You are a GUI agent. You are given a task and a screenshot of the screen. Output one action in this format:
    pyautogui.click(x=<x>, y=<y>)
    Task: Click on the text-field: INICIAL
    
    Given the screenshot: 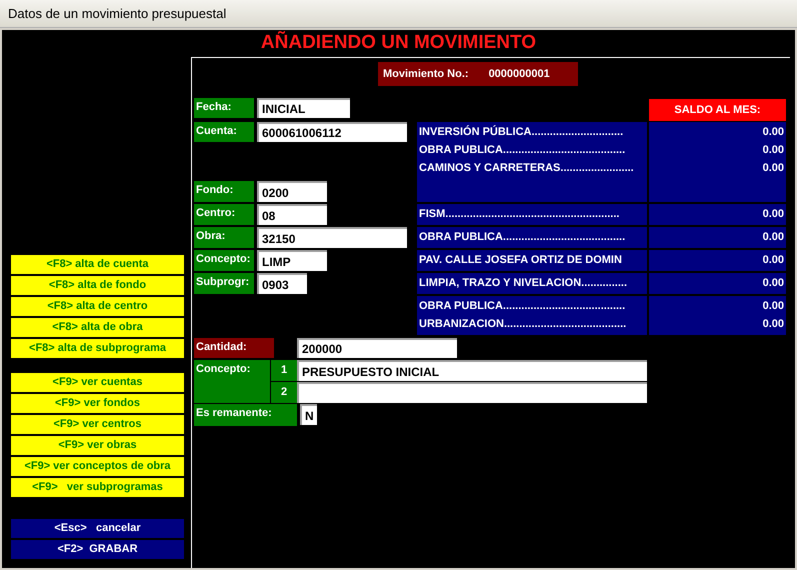 What is the action you would take?
    pyautogui.click(x=303, y=108)
    